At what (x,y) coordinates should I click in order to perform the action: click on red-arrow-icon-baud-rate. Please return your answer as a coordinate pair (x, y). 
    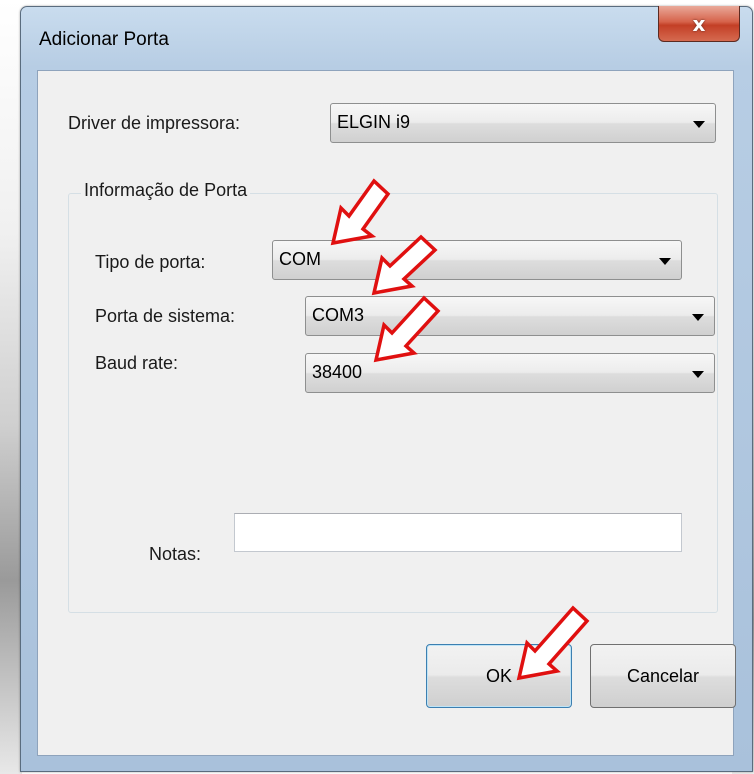
    Looking at the image, I should click on (407, 329).